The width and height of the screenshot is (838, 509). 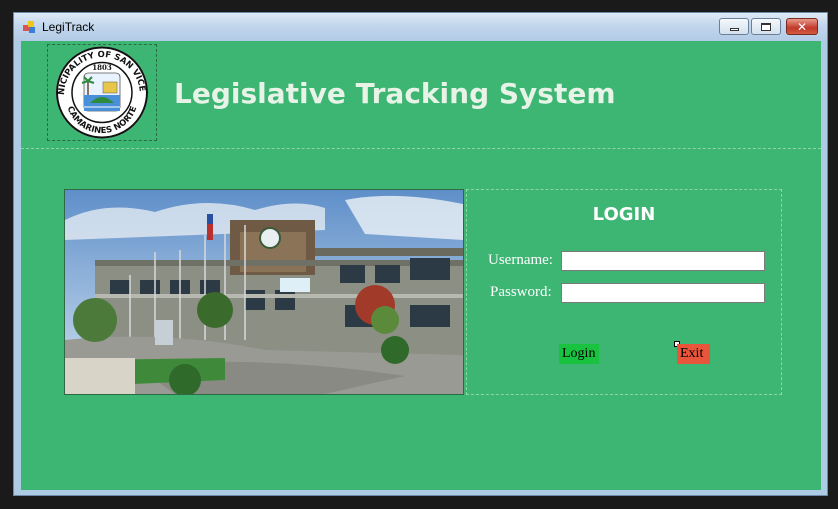 What do you see at coordinates (68, 27) in the screenshot?
I see `window-title: LegiTrack` at bounding box center [68, 27].